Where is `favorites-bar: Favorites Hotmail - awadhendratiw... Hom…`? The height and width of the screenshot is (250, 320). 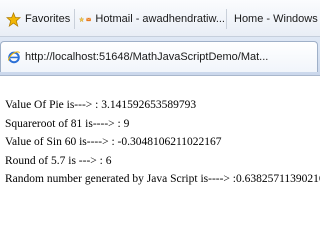
favorites-bar: Favorites Hotmail - awadhendratiw... Hom… is located at coordinates (160, 18).